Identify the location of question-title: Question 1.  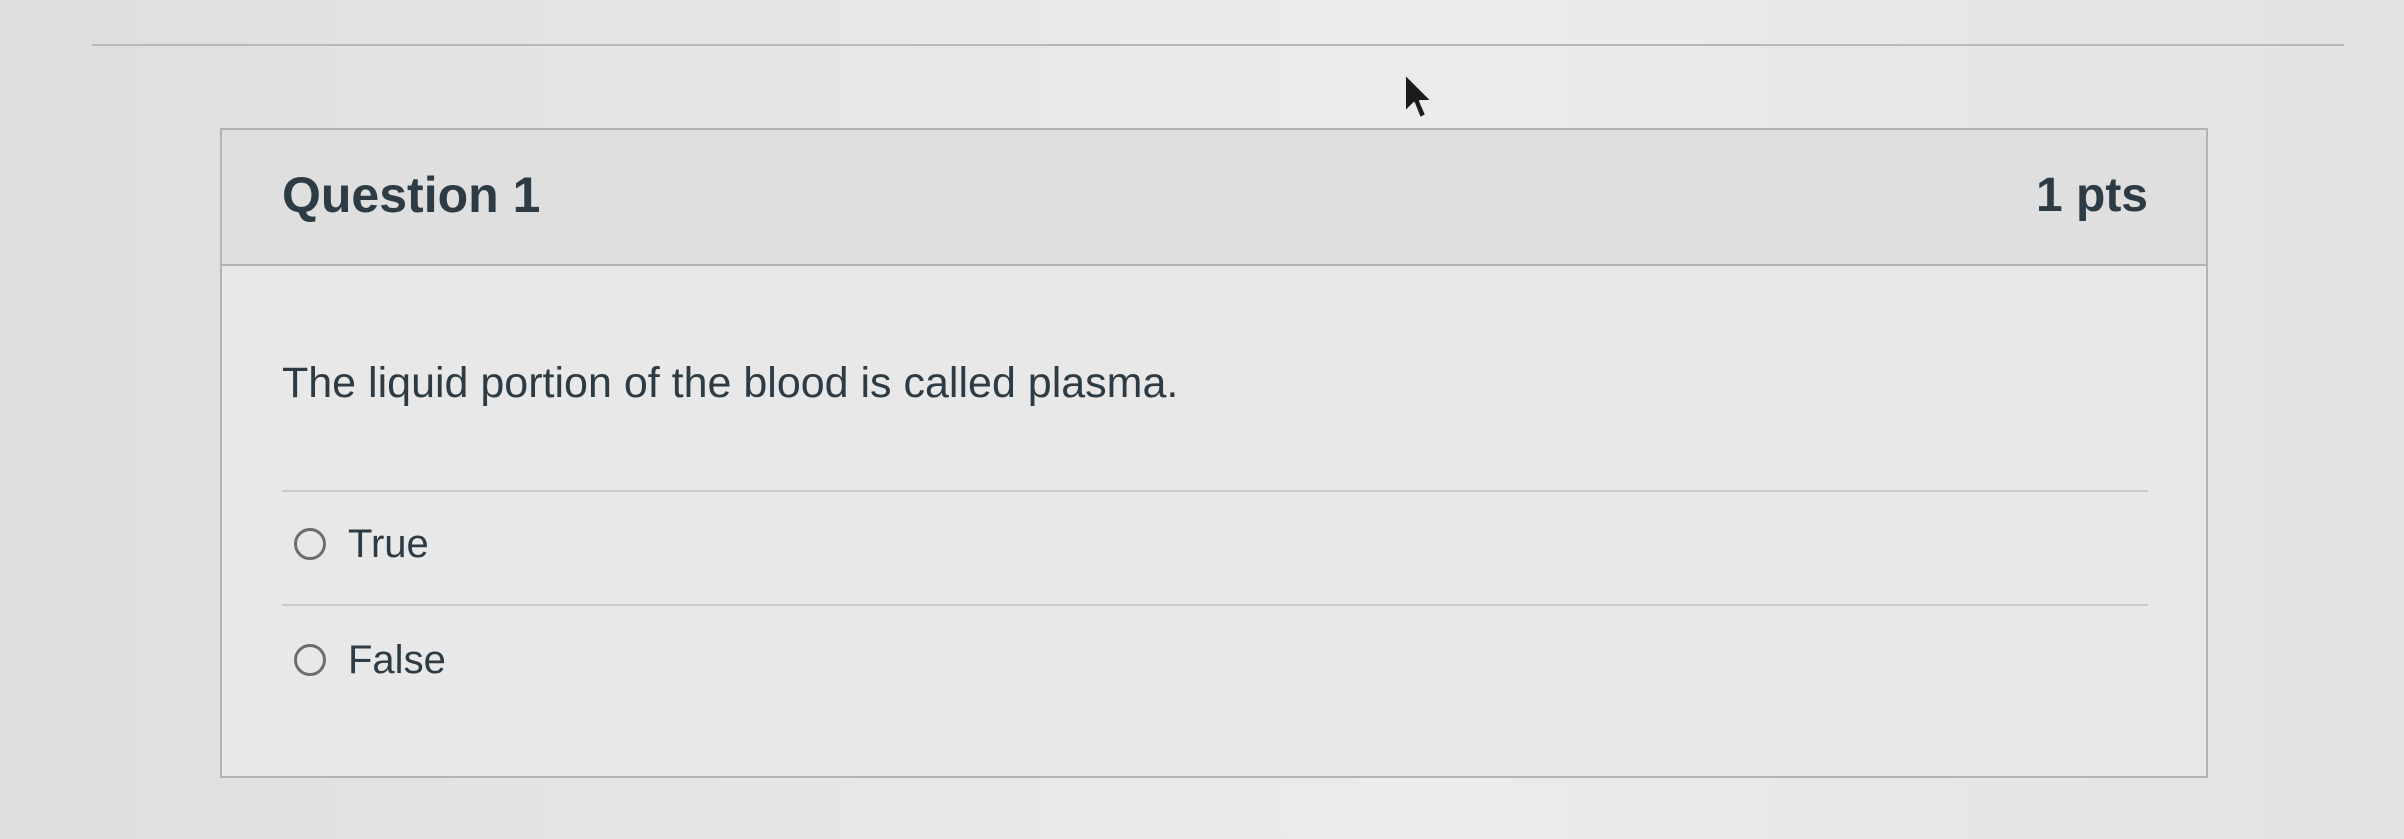
(411, 195).